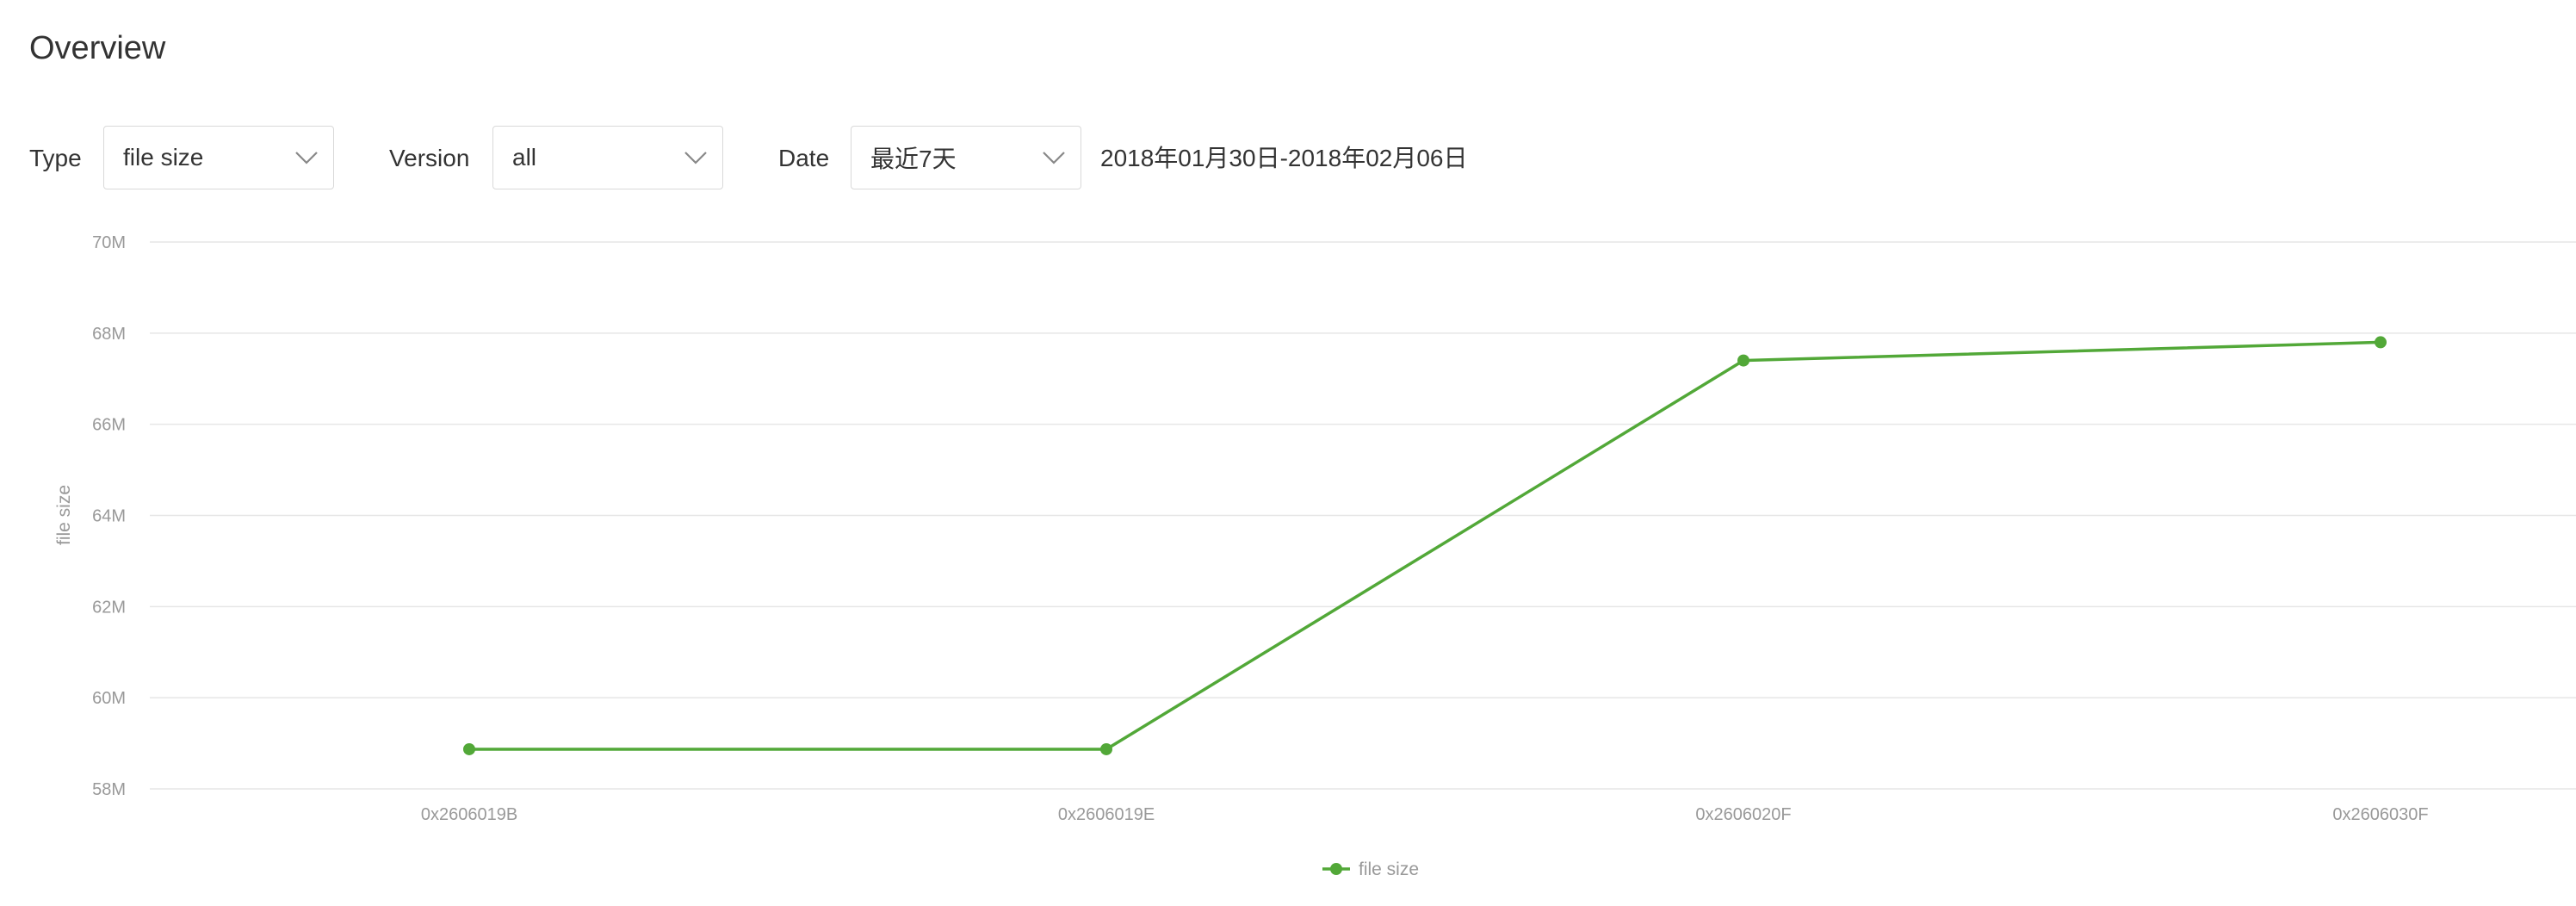 This screenshot has height=906, width=2576. Describe the element at coordinates (469, 814) in the screenshot. I see `x-tick-label: 0x2606019B` at that location.